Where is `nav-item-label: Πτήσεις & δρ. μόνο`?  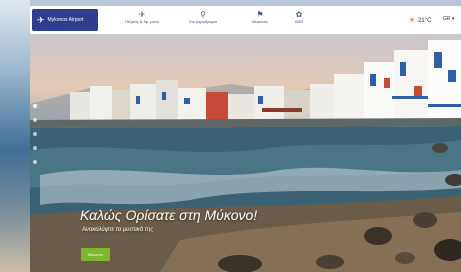
nav-item-label: Πτήσεις & δρ. μόνο is located at coordinates (142, 21).